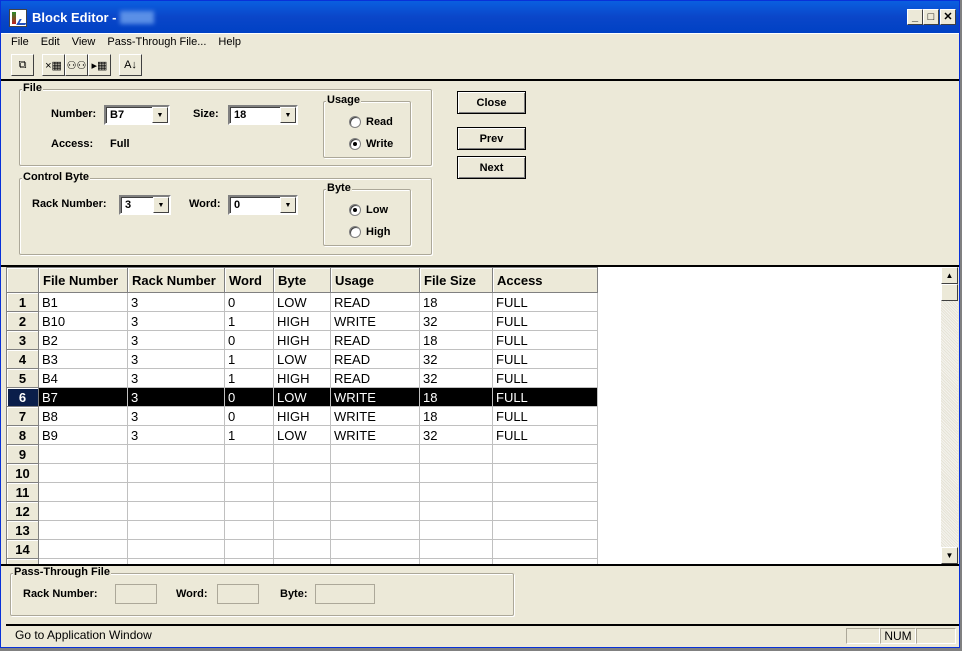  I want to click on scroll-thumb, so click(949, 292).